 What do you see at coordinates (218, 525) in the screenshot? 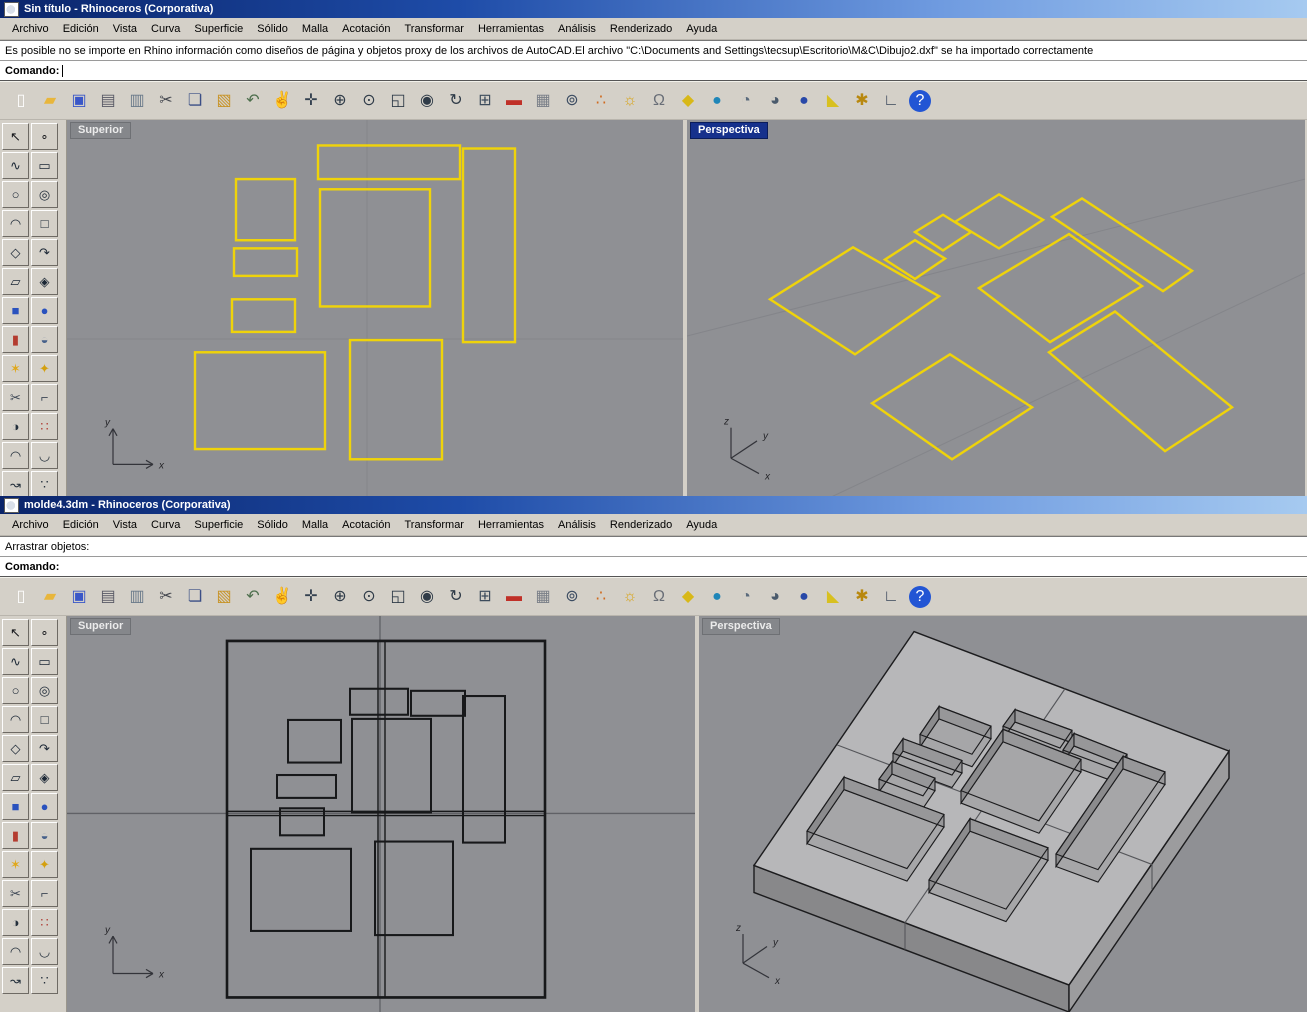
I see `menu-item: Superficie` at bounding box center [218, 525].